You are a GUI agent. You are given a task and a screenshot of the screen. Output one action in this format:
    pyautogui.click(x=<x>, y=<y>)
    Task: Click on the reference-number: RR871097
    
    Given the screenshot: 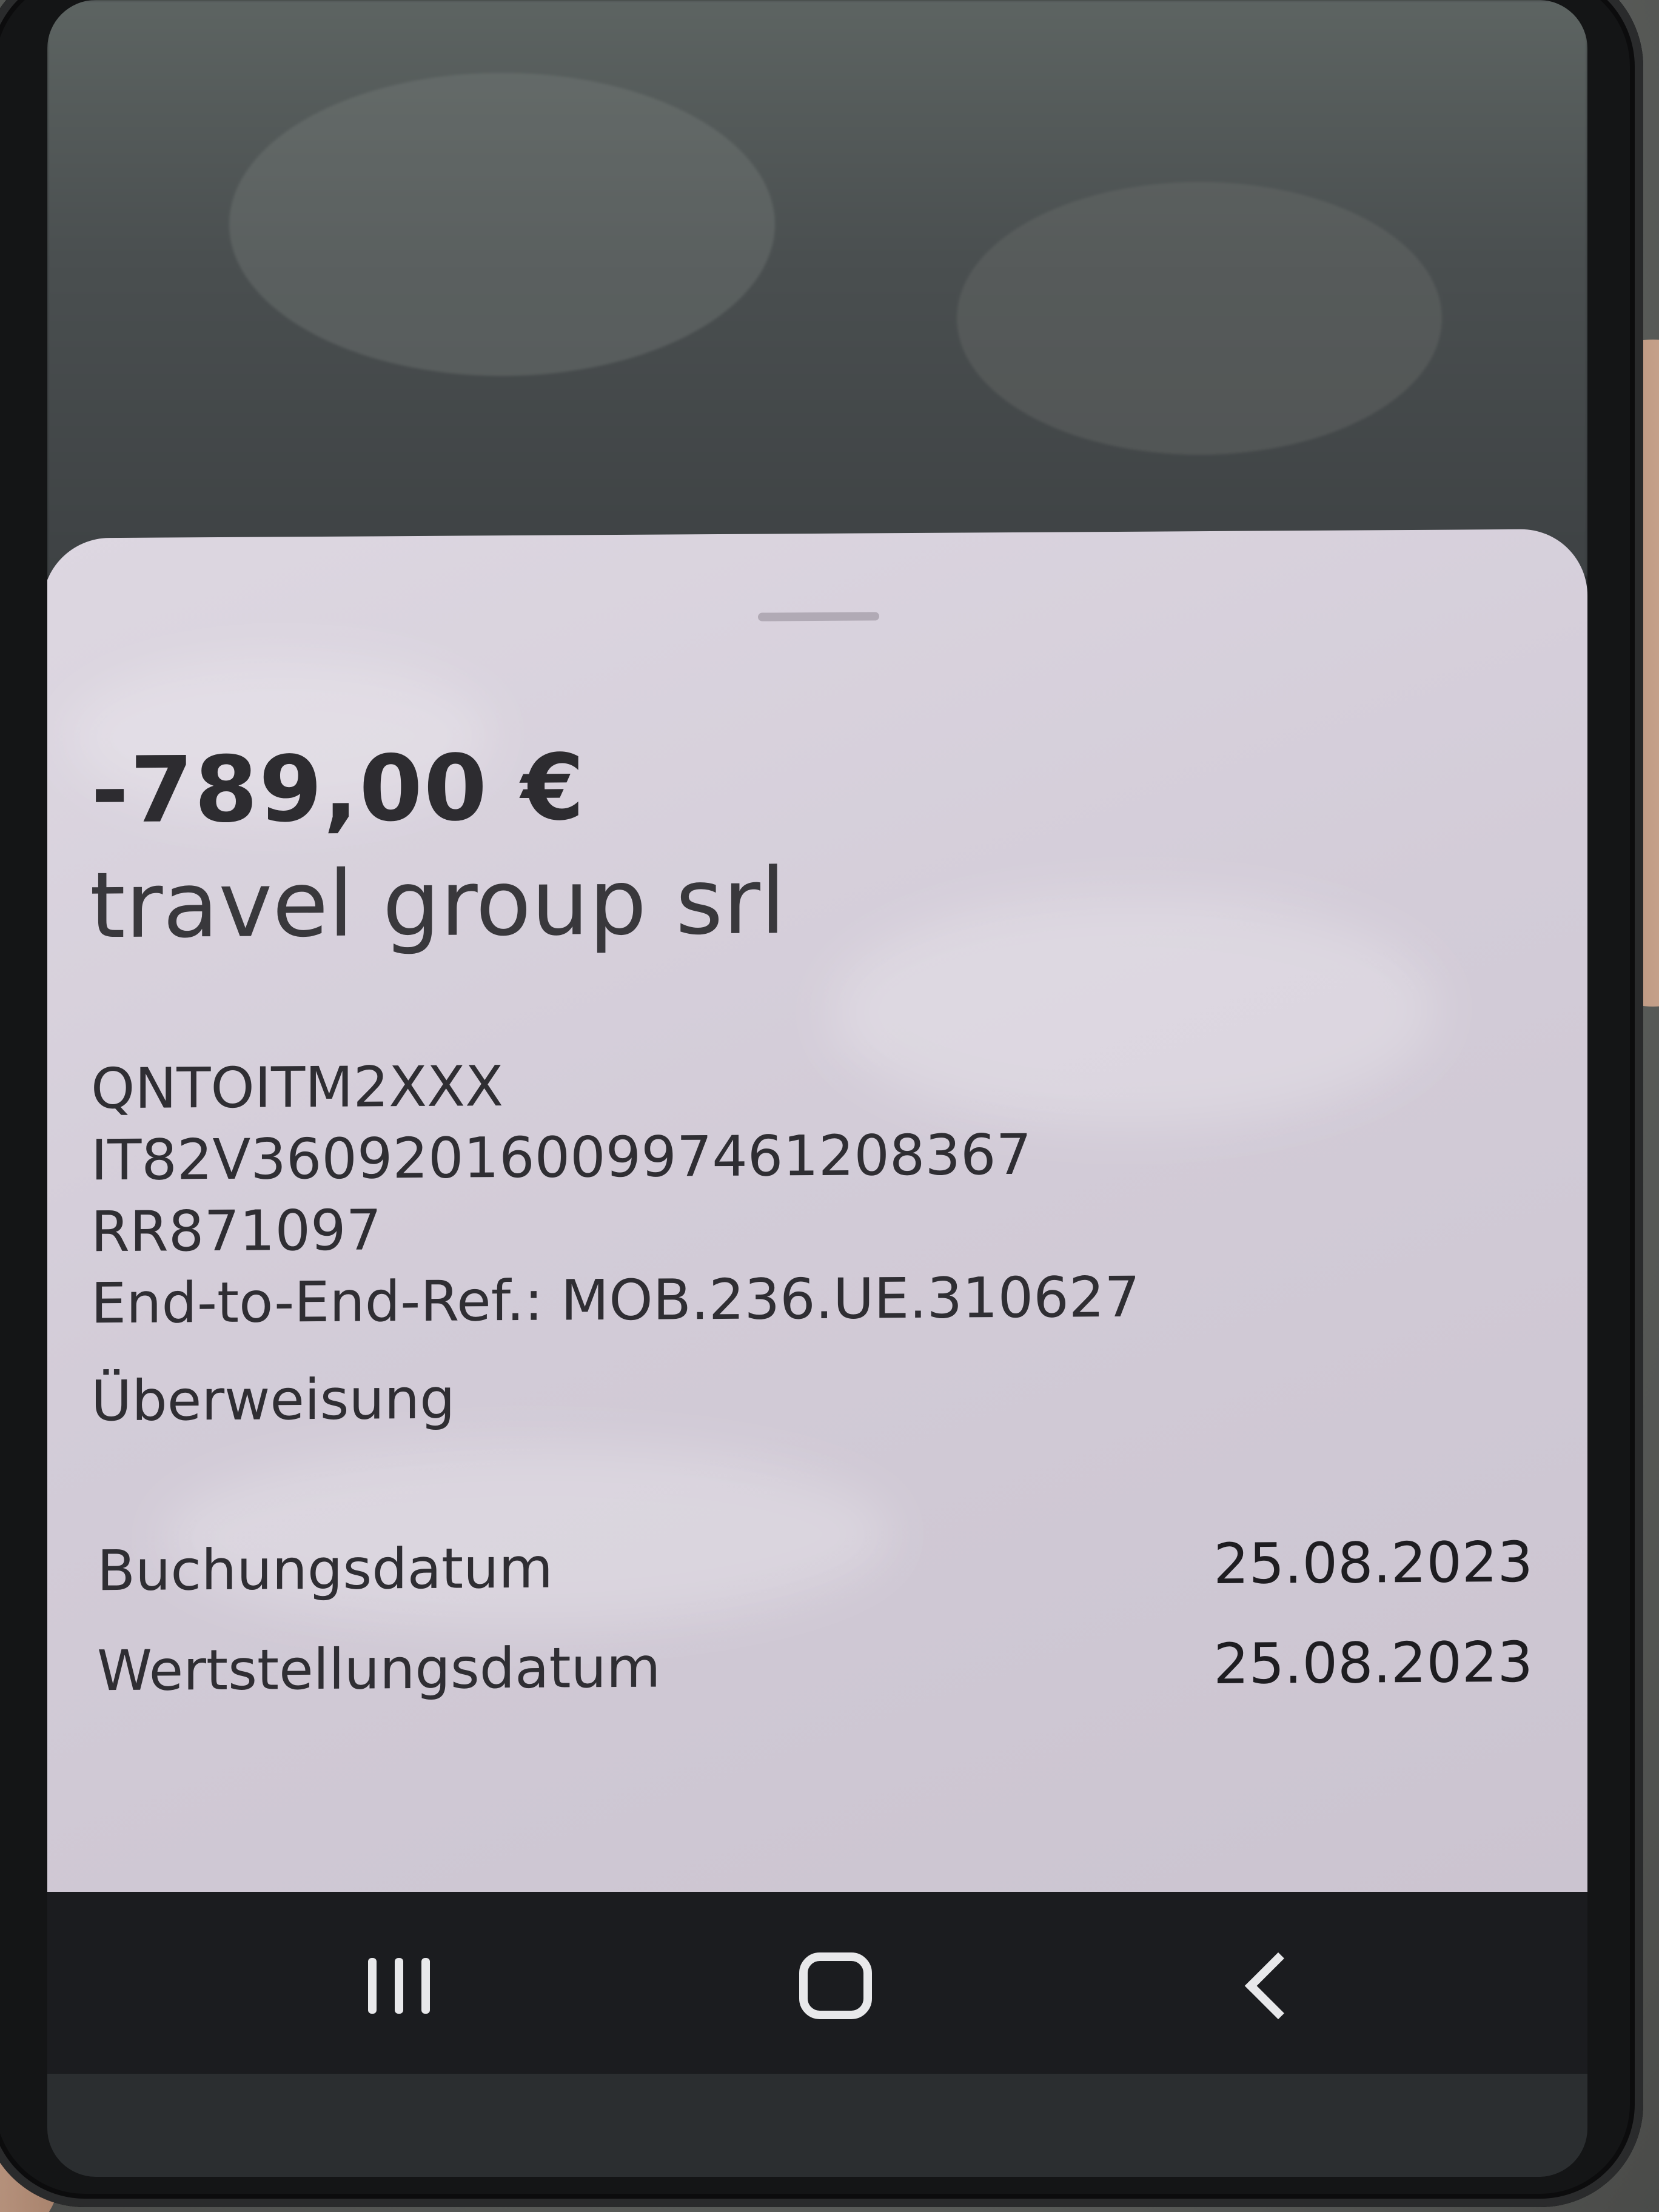 What is the action you would take?
    pyautogui.click(x=236, y=1231)
    